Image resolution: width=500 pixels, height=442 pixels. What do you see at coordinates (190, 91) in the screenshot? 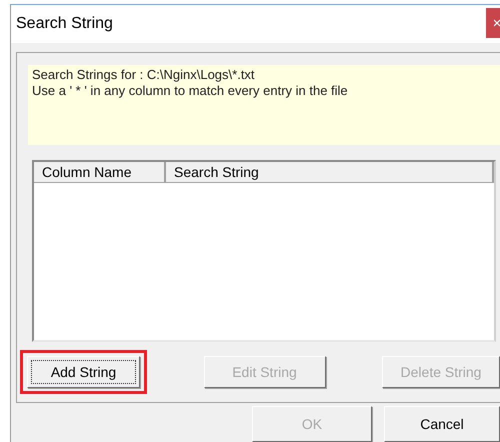
I see `note-text: Use a ' * ' in any column to match every entry in the file` at bounding box center [190, 91].